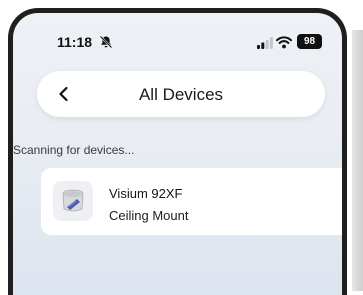  What do you see at coordinates (75, 42) in the screenshot?
I see `status-time: 11:18` at bounding box center [75, 42].